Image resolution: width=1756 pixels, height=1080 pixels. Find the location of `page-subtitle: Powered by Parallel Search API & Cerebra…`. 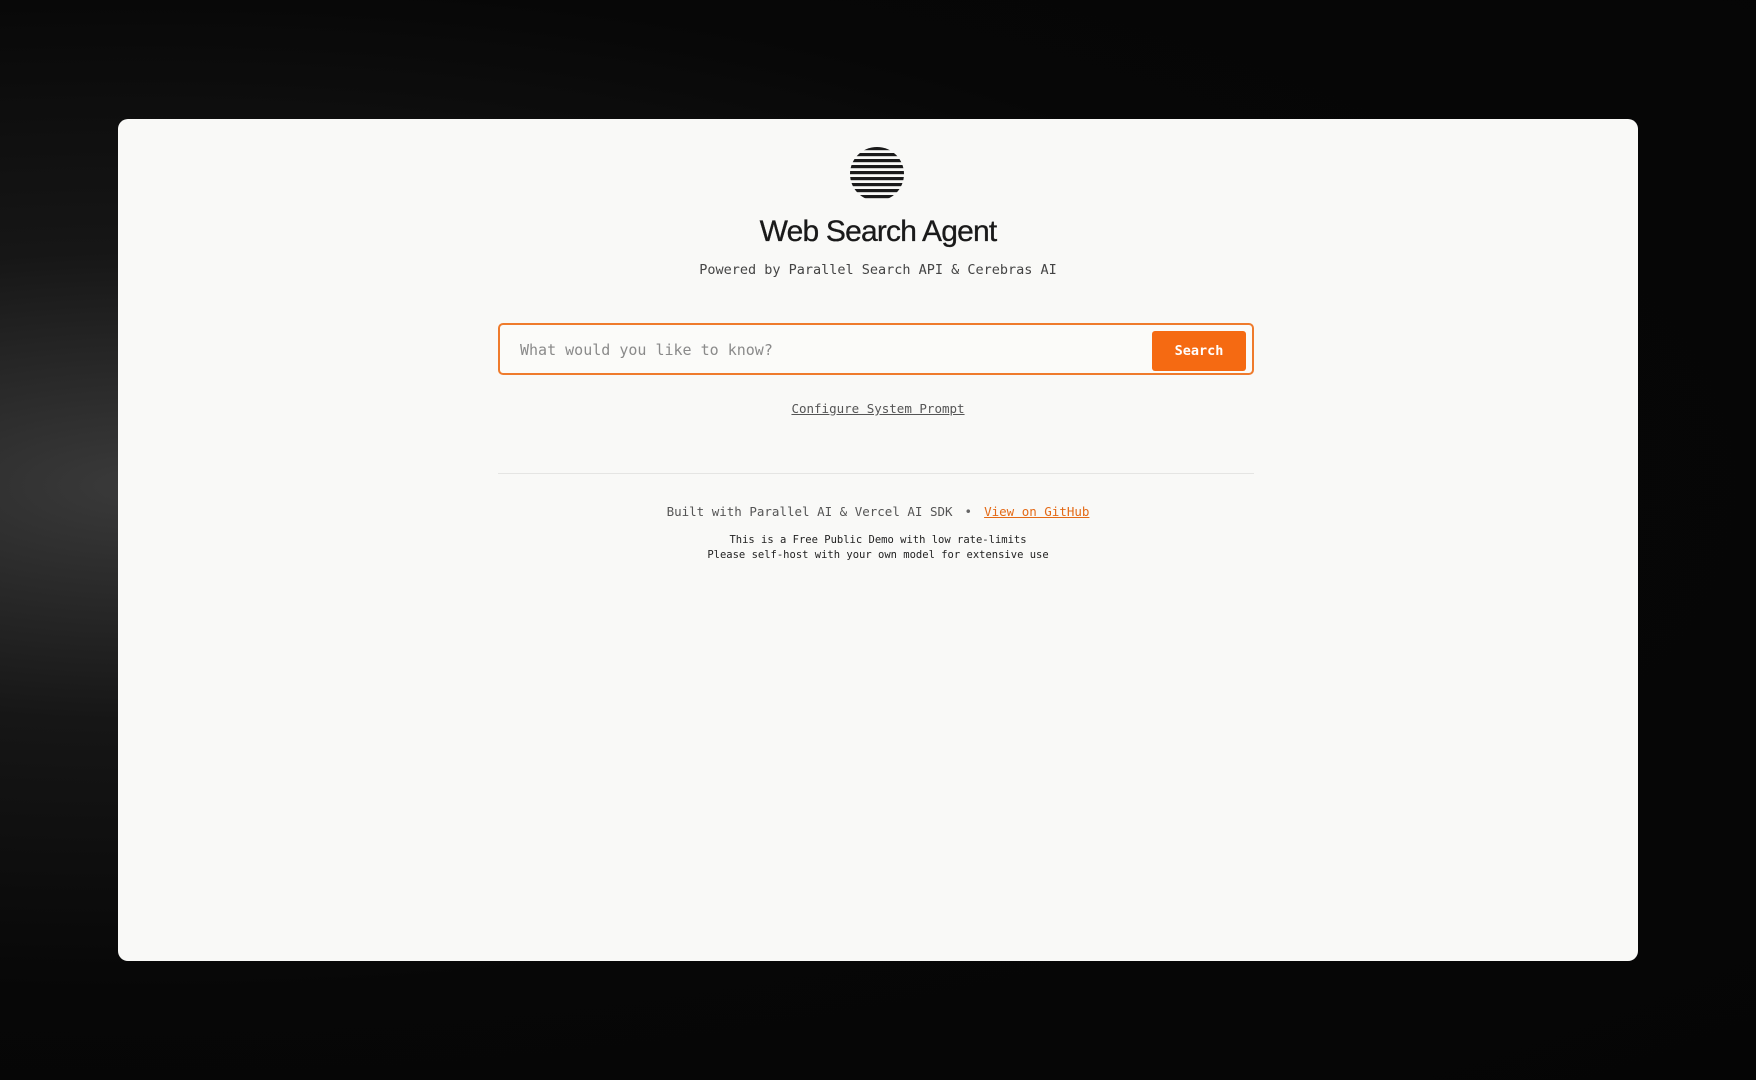

page-subtitle: Powered by Parallel Search API & Cerebra… is located at coordinates (878, 270).